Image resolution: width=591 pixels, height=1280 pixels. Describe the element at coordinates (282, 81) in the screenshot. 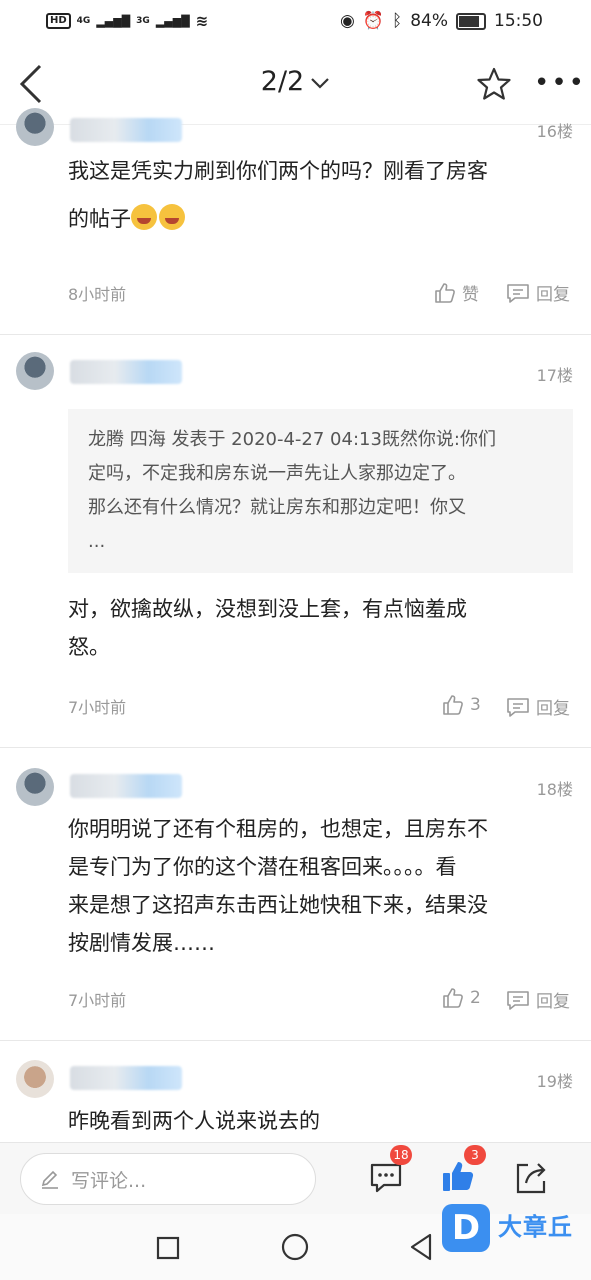

I see `page-indicator: 2/2` at that location.